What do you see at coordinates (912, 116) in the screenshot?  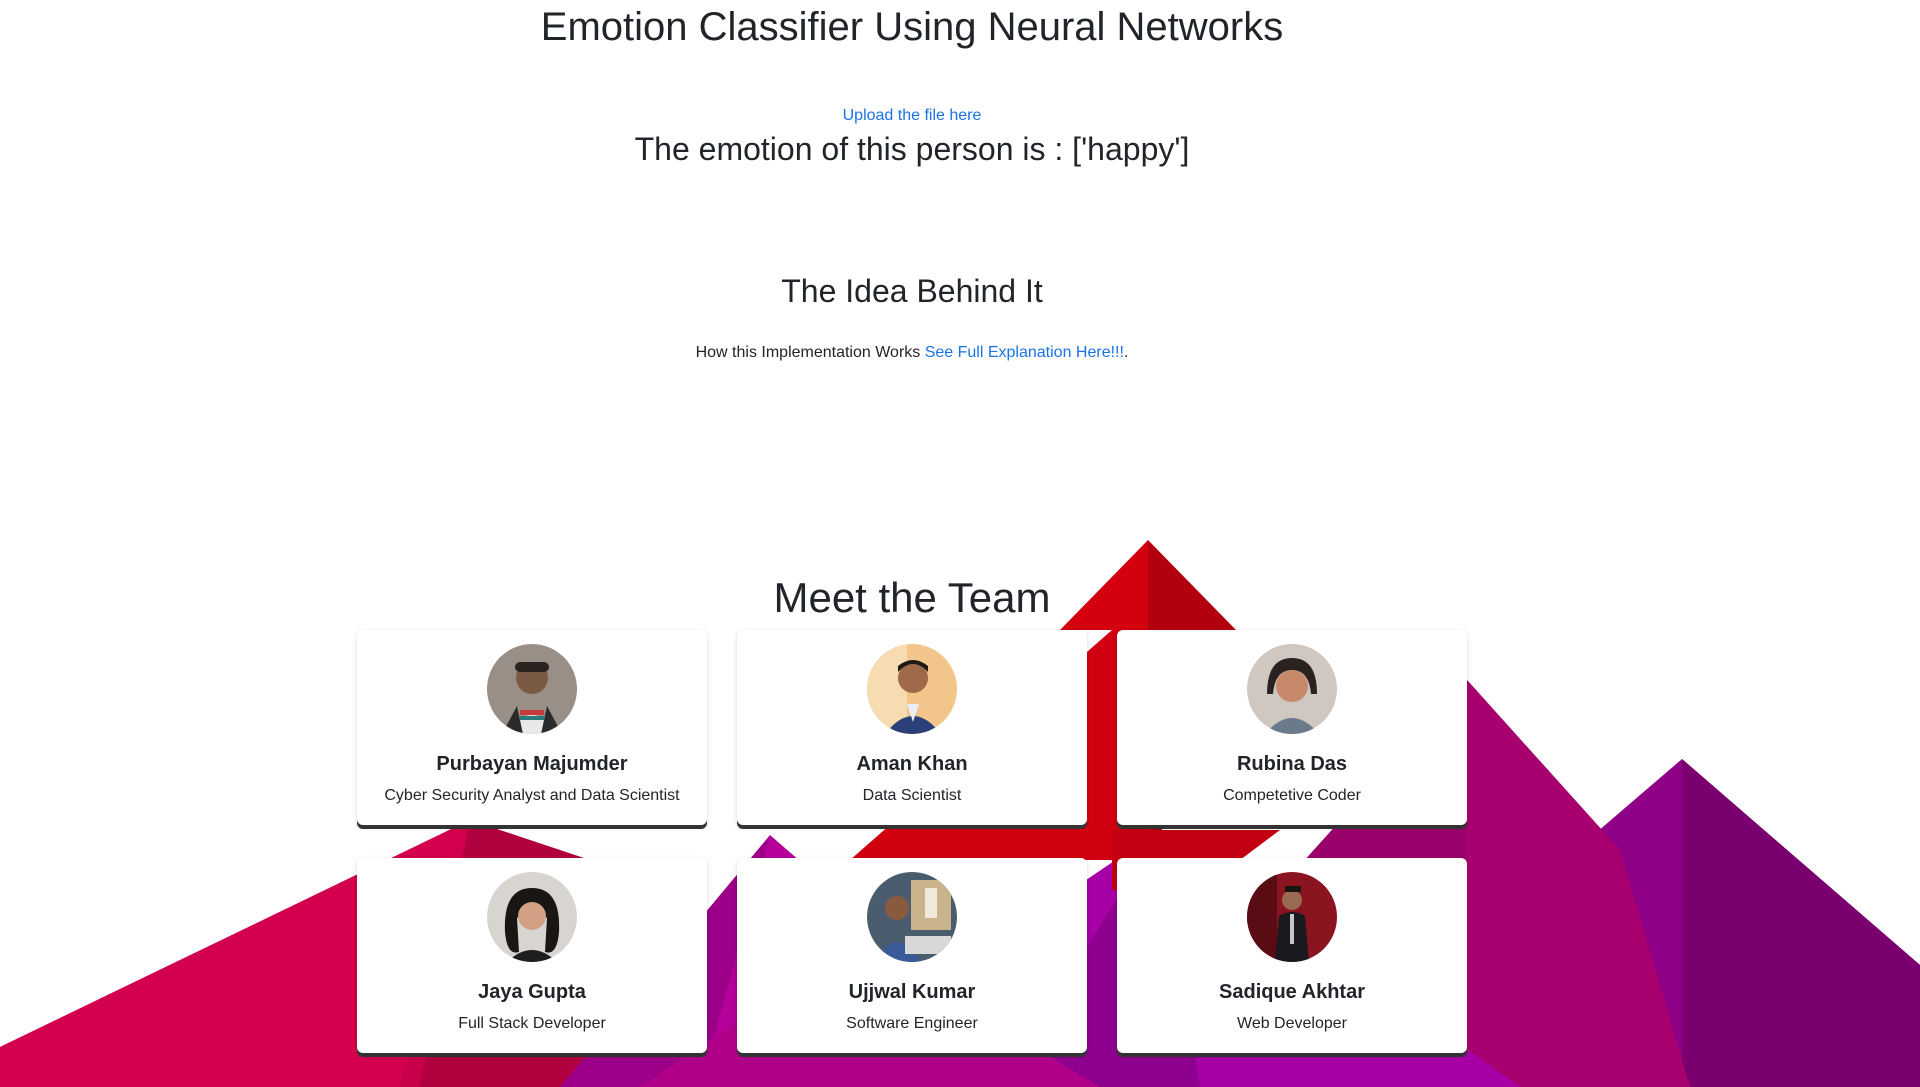 I see `upload-file-link: Upload the file here` at bounding box center [912, 116].